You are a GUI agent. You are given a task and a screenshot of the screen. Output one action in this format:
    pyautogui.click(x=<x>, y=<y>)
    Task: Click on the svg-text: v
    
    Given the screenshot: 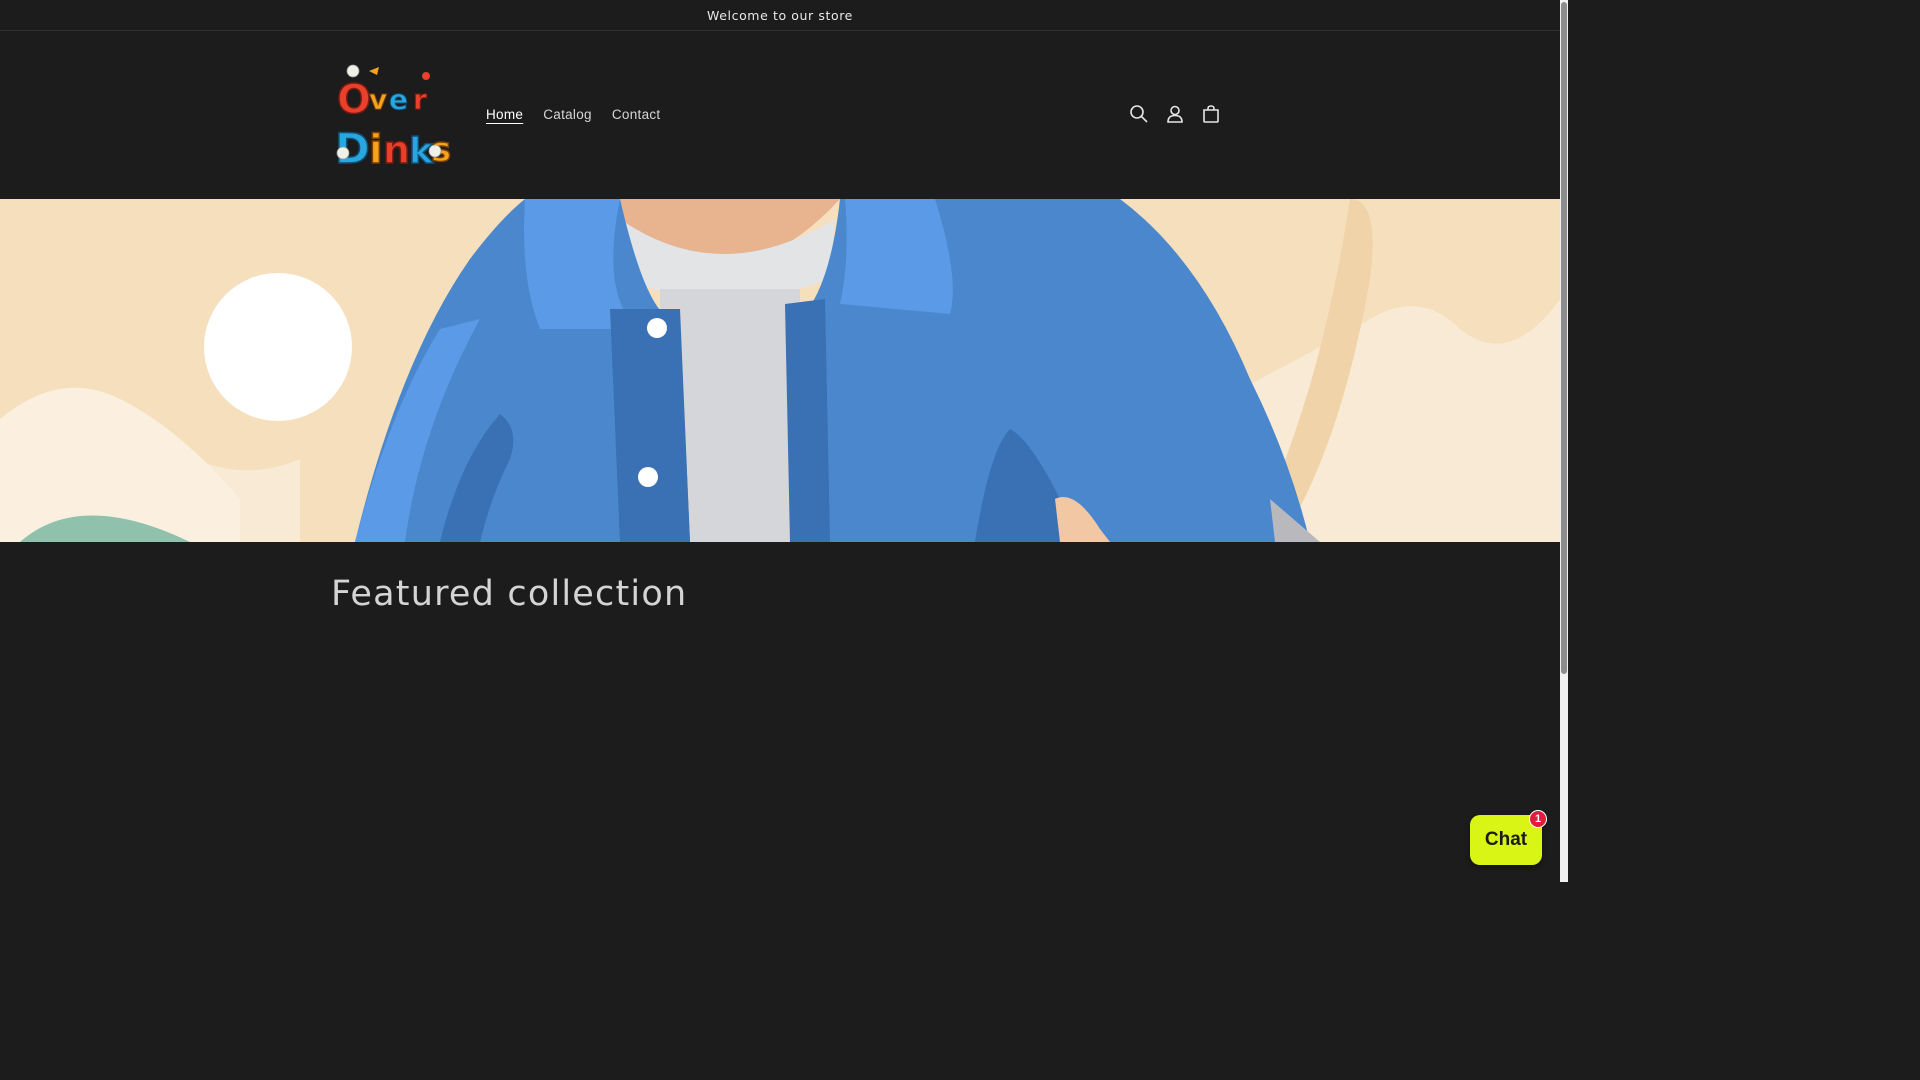 What is the action you would take?
    pyautogui.click(x=378, y=99)
    